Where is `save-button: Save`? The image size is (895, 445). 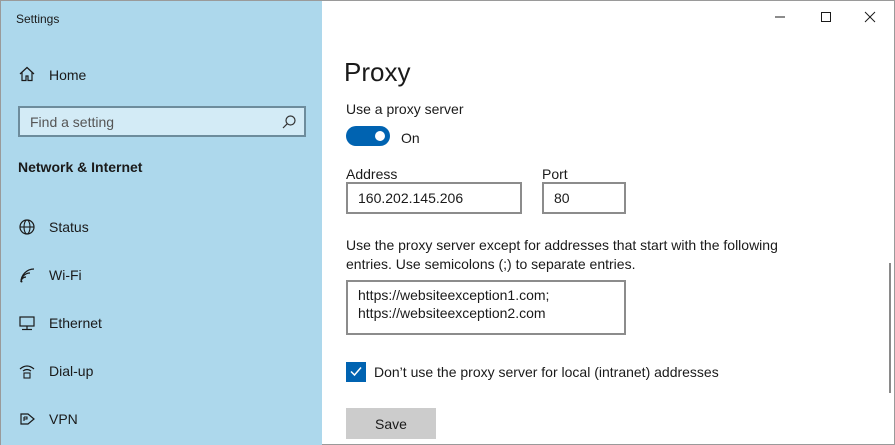 save-button: Save is located at coordinates (391, 423).